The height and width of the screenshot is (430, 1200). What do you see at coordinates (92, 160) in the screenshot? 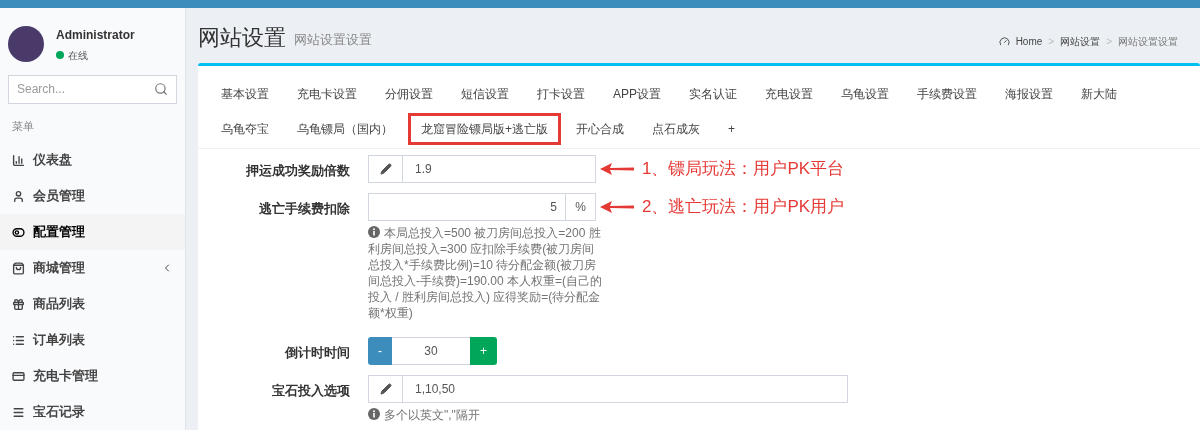
I see `menu-item: 仪表盘` at bounding box center [92, 160].